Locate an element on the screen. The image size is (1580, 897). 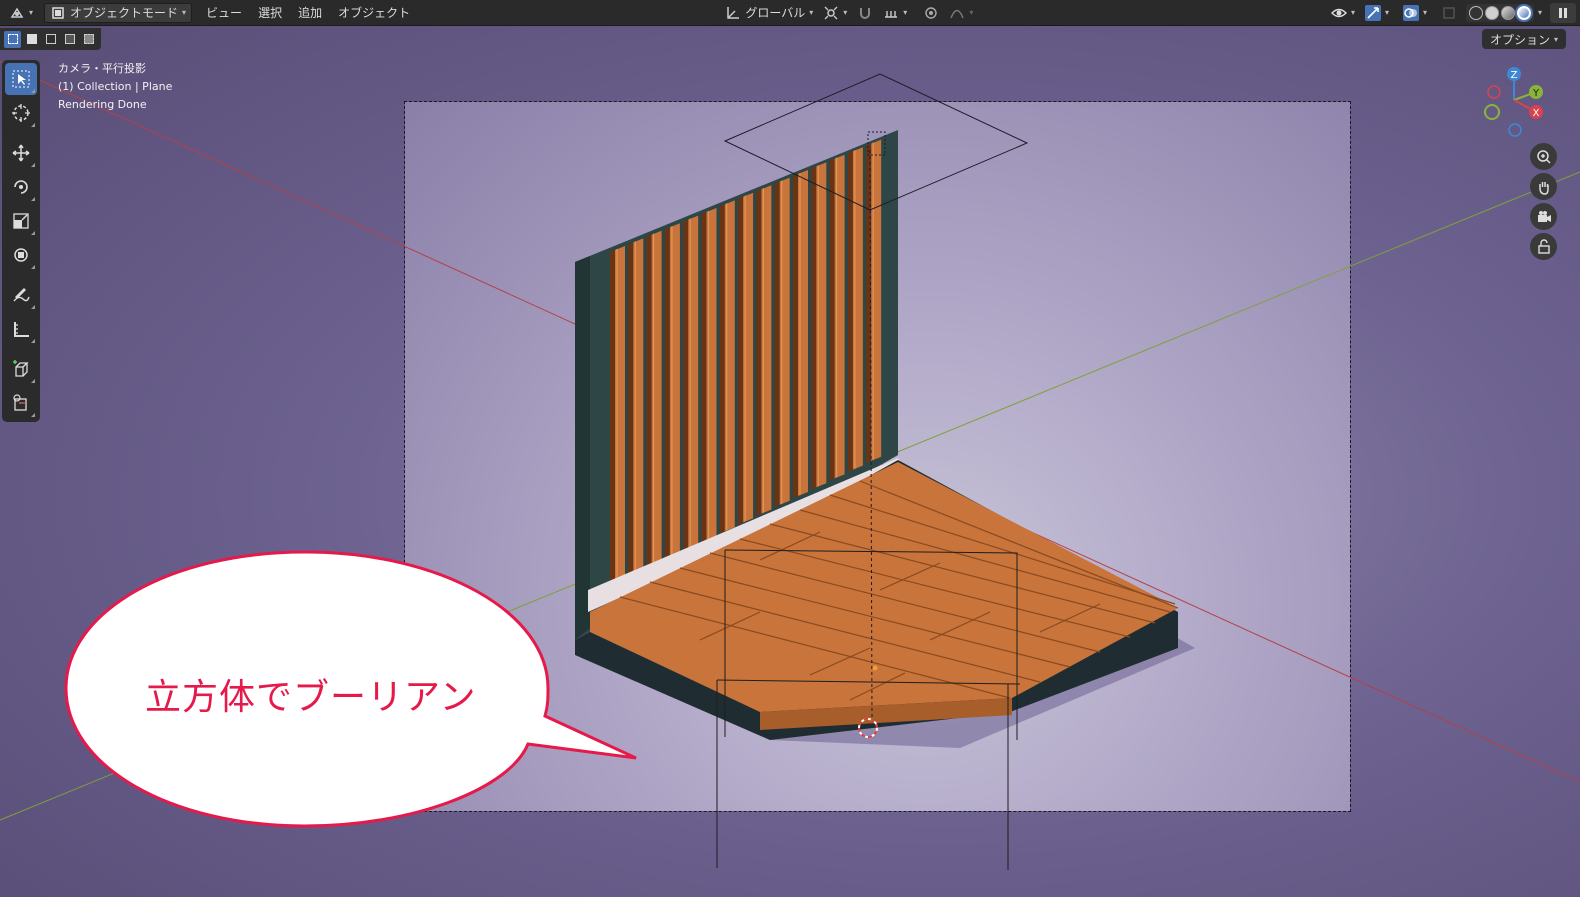
camera-view-button is located at coordinates (1543, 216).